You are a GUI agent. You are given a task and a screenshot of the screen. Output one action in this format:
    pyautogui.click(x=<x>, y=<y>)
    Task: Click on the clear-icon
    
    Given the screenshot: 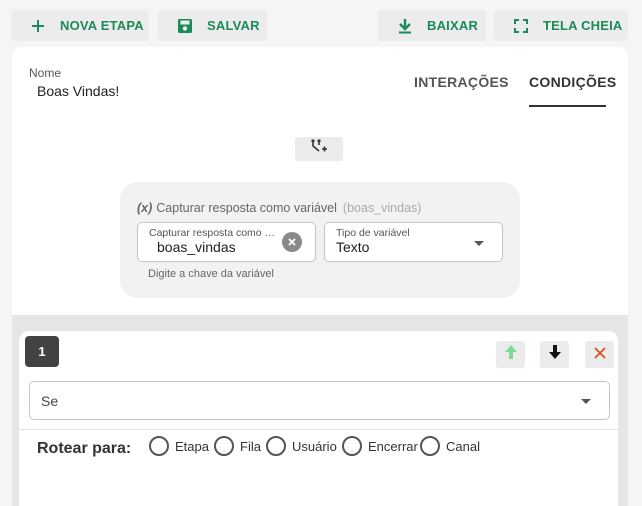 What is the action you would take?
    pyautogui.click(x=292, y=242)
    